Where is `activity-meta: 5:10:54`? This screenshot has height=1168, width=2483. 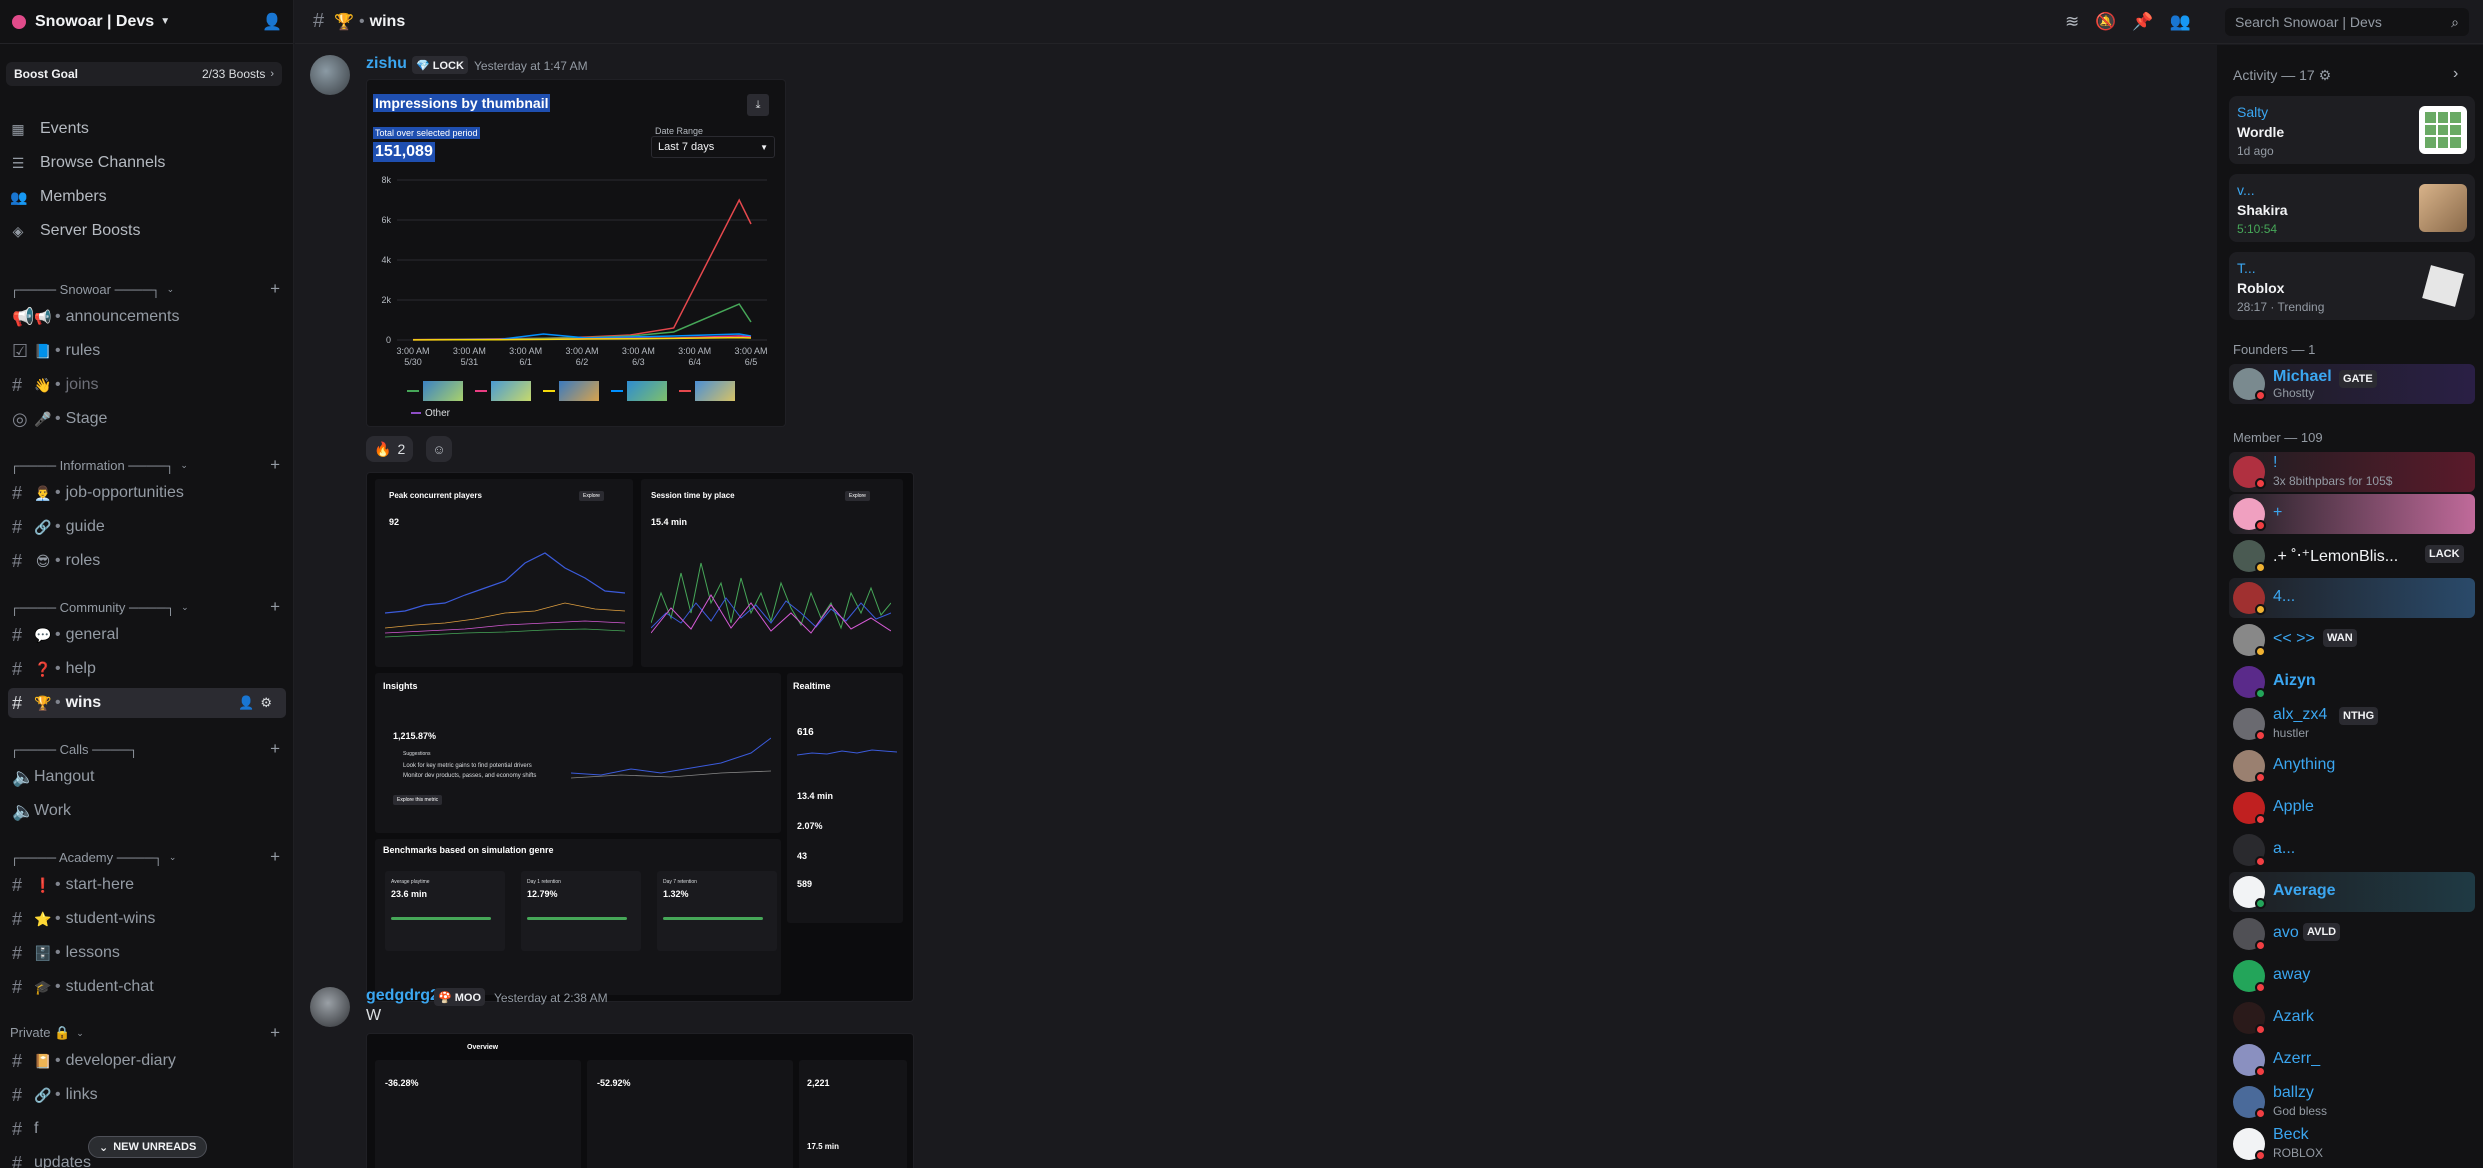 activity-meta: 5:10:54 is located at coordinates (2257, 229).